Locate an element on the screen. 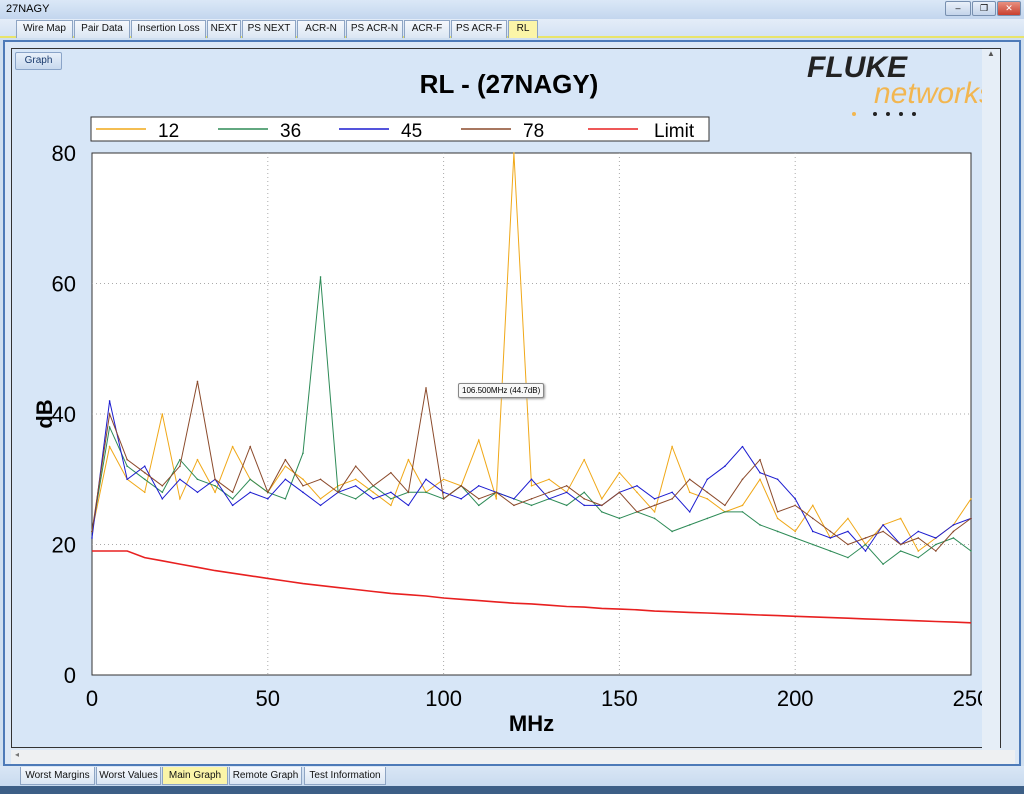 This screenshot has width=1024, height=794. x-tick-label: 0 is located at coordinates (92, 698).